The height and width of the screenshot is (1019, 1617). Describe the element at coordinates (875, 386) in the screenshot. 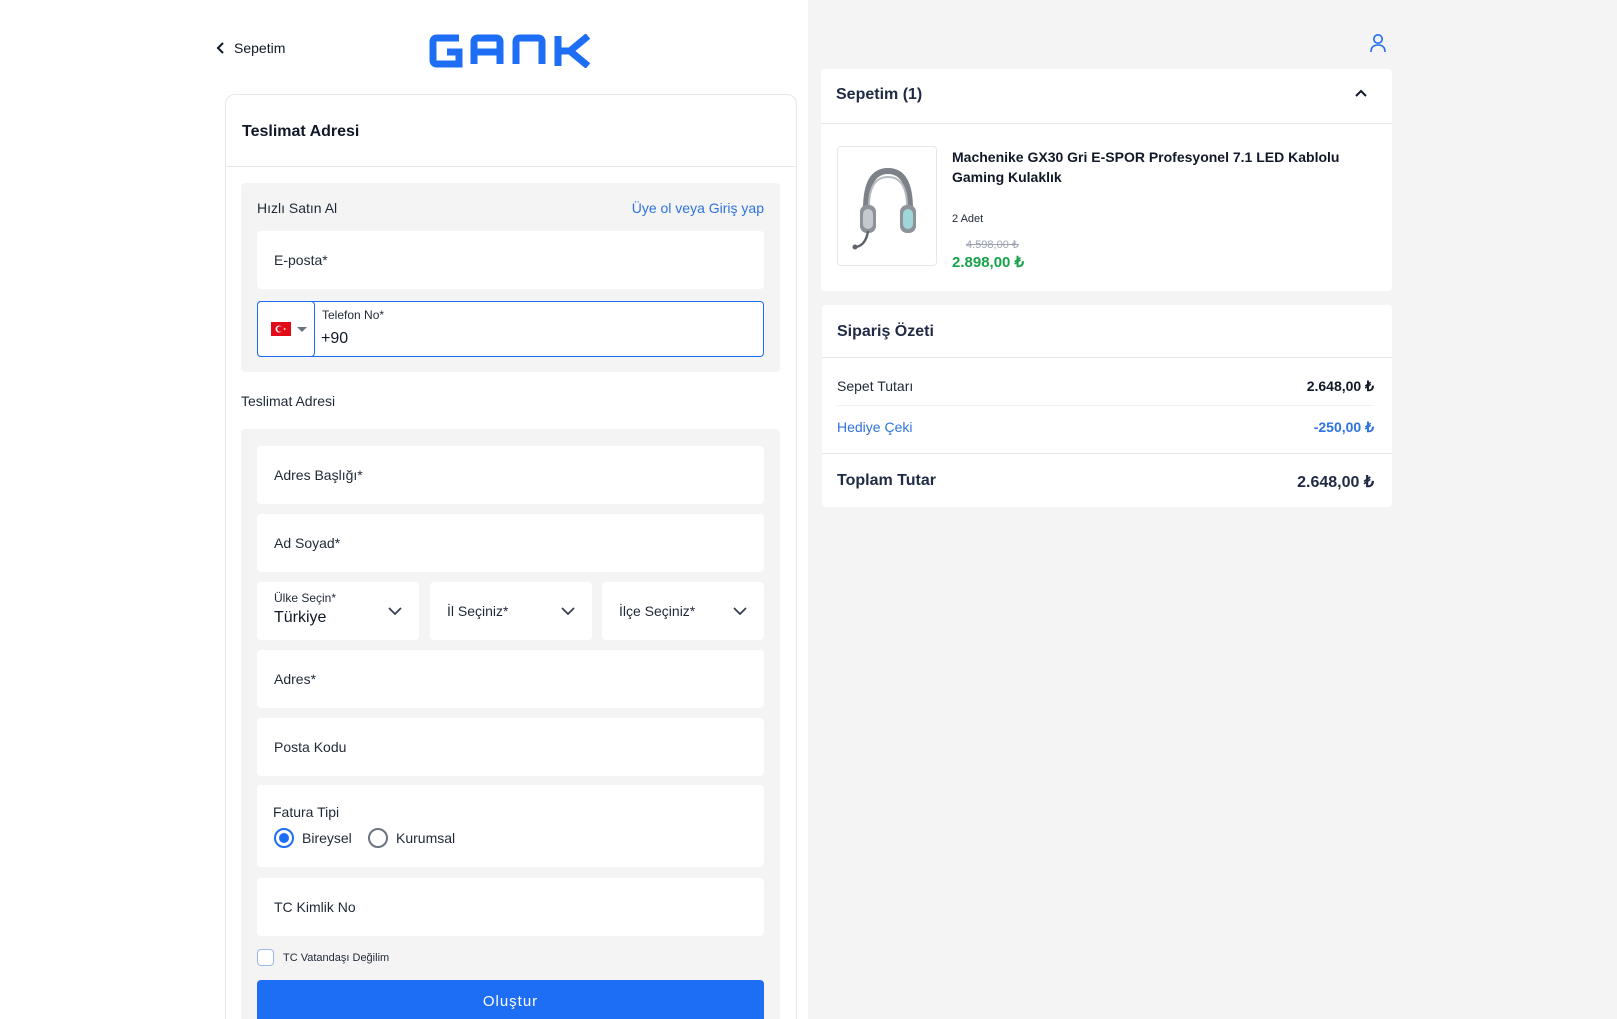

I see `subtotal-label: Sepet Tutarı` at that location.